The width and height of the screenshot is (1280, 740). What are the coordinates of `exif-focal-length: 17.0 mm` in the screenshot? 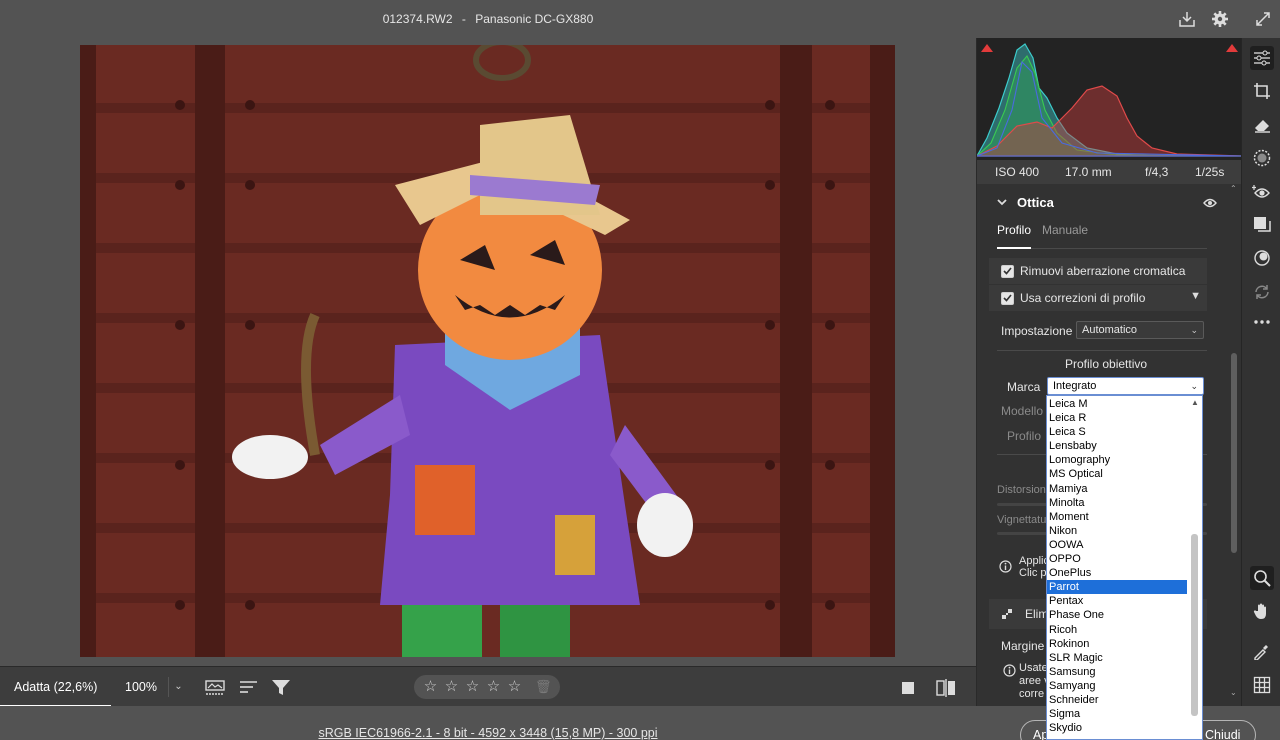 It's located at (1088, 172).